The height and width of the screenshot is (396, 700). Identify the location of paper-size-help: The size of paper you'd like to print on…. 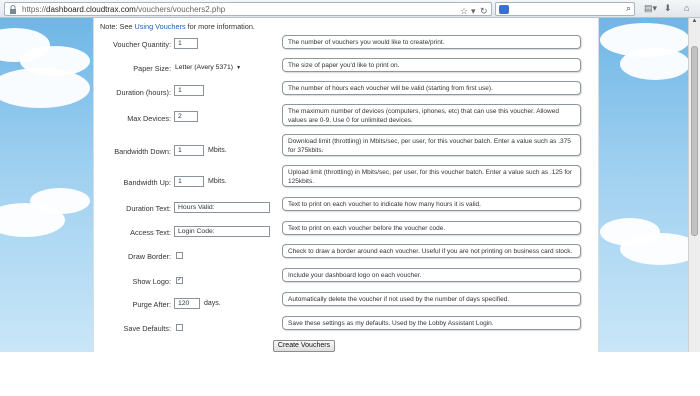
(431, 65).